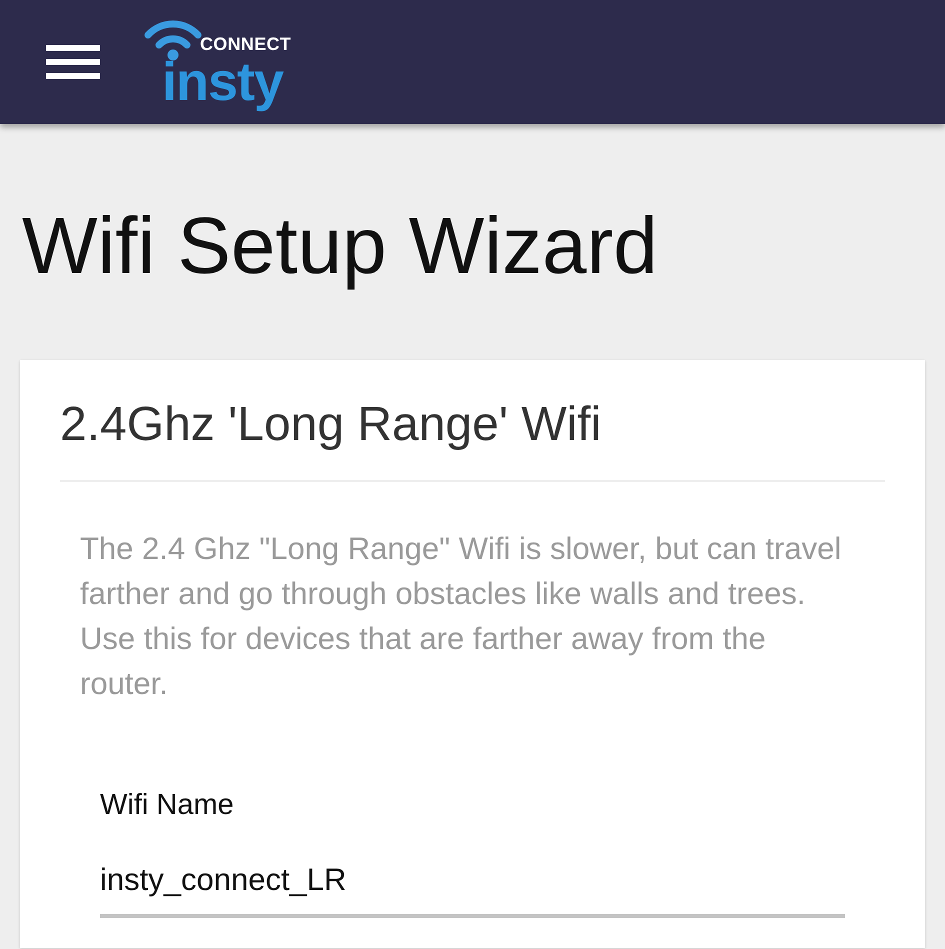 This screenshot has width=945, height=949. I want to click on input-field: insty_connect_LR, so click(472, 887).